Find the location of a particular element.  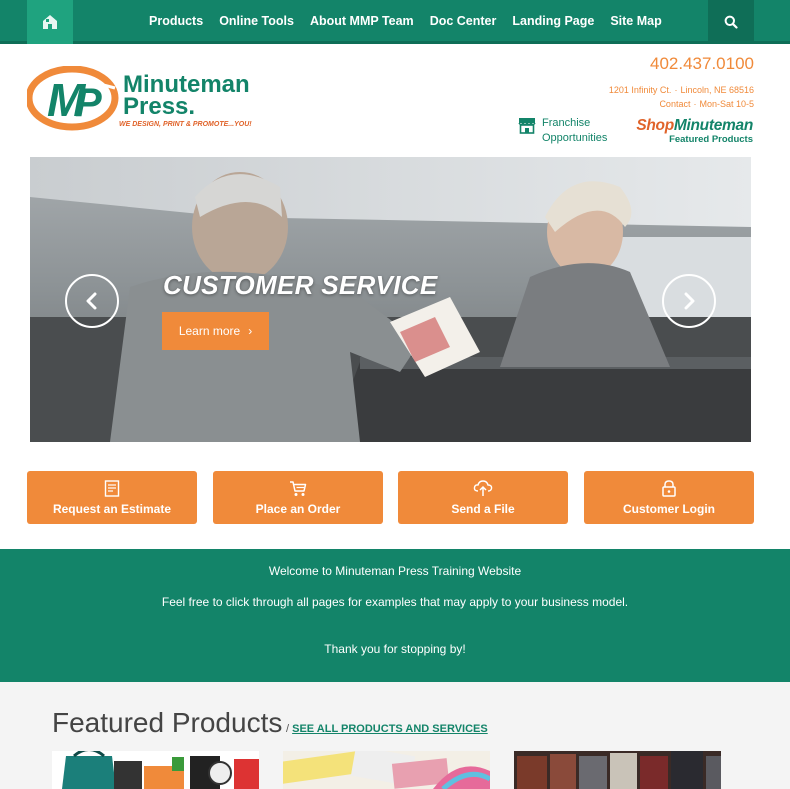

carousel-prev-button is located at coordinates (92, 301).